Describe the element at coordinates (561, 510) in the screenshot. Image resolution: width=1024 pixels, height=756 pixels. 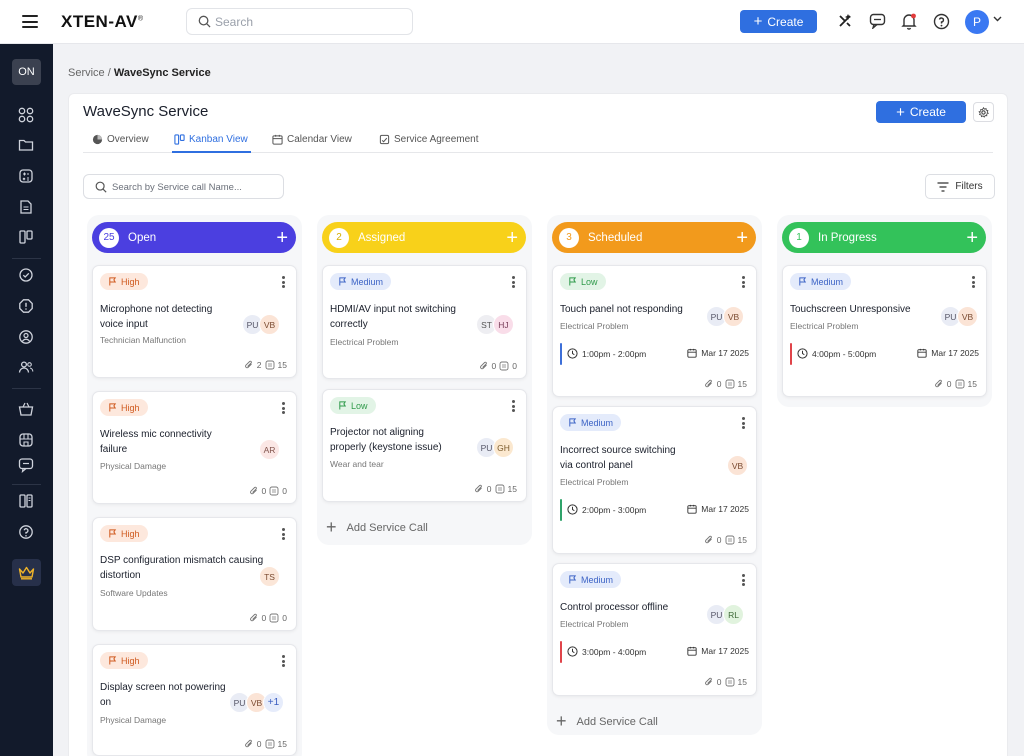
I see `schedule-color-bar` at that location.